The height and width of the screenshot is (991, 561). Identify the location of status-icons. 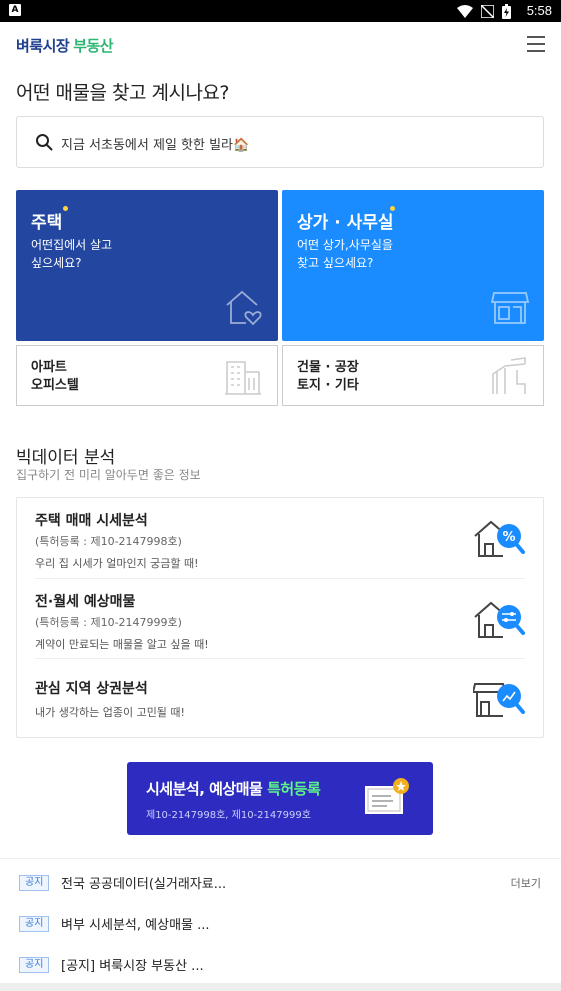
(484, 11).